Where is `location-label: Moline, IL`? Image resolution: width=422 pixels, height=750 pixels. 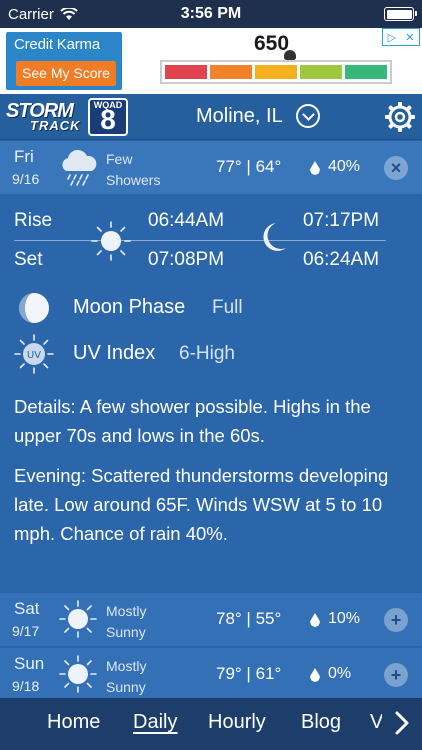
location-label: Moline, IL is located at coordinates (239, 116).